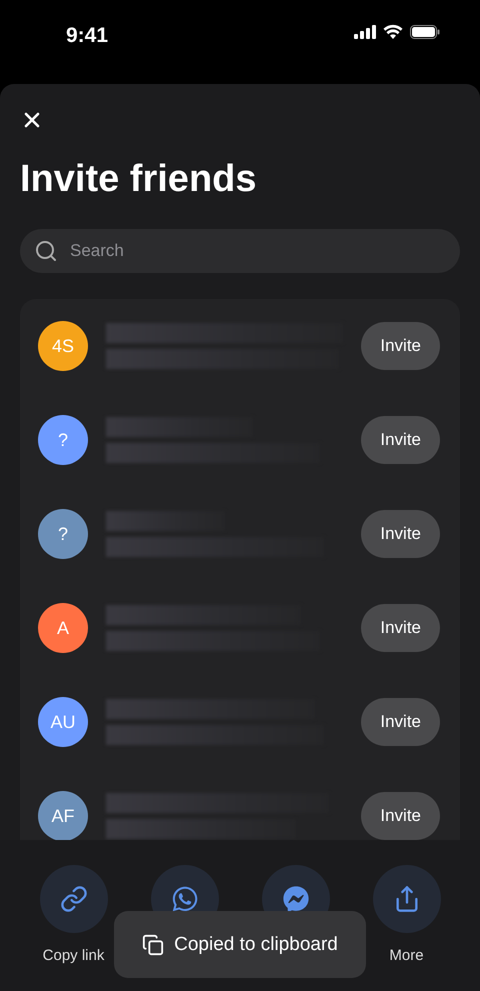 The width and height of the screenshot is (480, 991). I want to click on contact-avatar: 4S, so click(63, 346).